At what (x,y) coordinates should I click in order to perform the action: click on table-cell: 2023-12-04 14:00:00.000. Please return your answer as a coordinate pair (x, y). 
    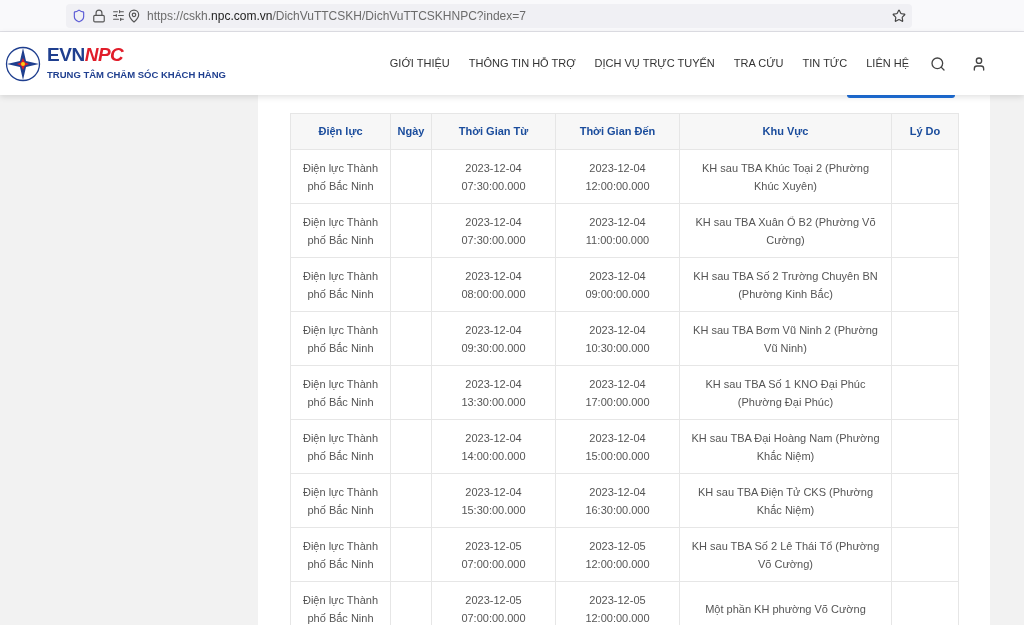
    Looking at the image, I should click on (493, 446).